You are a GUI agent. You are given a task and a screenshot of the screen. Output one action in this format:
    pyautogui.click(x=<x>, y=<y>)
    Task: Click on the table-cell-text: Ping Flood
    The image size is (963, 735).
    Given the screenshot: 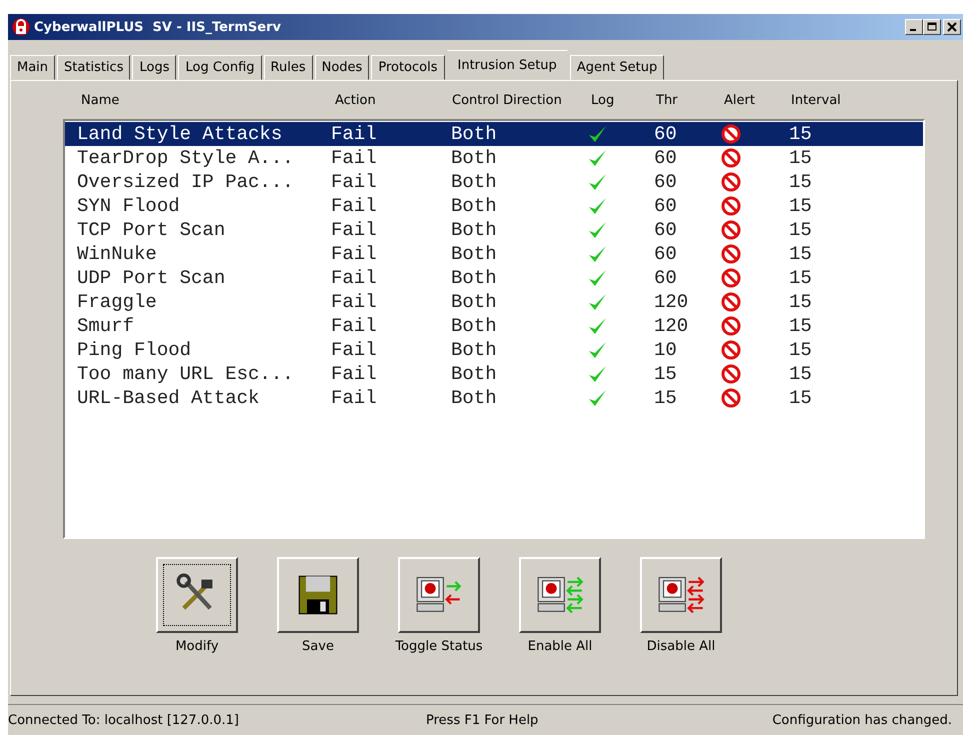 What is the action you would take?
    pyautogui.click(x=134, y=350)
    